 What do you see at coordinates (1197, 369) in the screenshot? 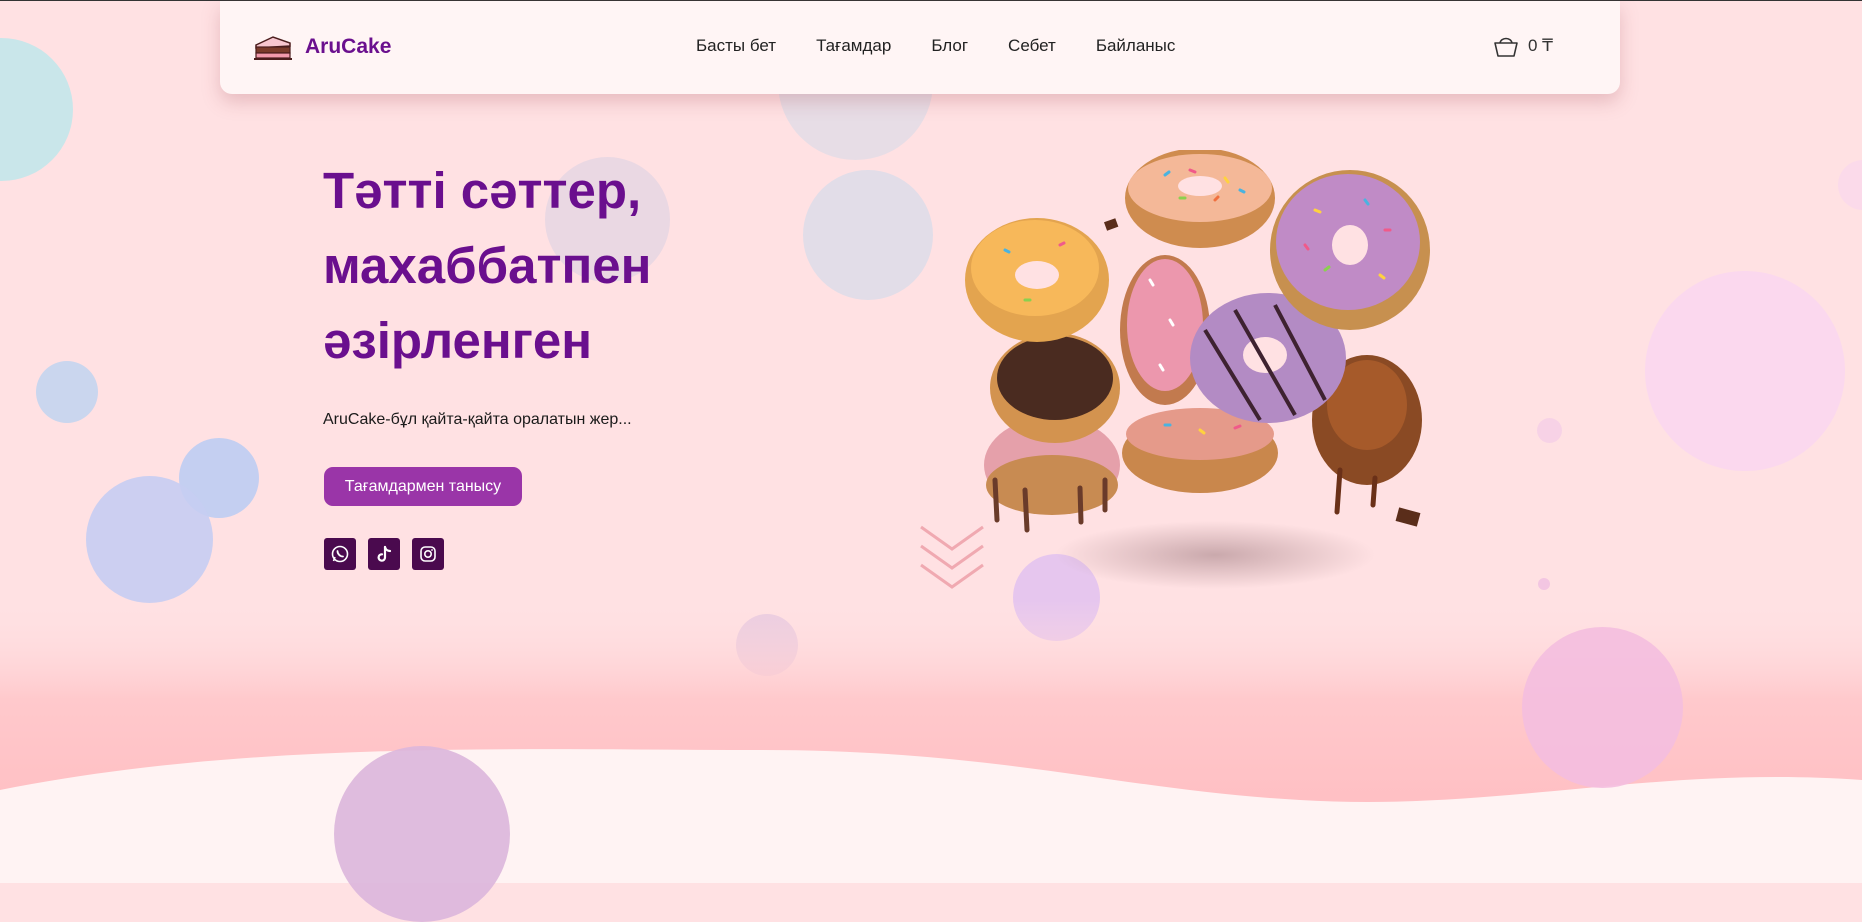
I see `donuts-image` at bounding box center [1197, 369].